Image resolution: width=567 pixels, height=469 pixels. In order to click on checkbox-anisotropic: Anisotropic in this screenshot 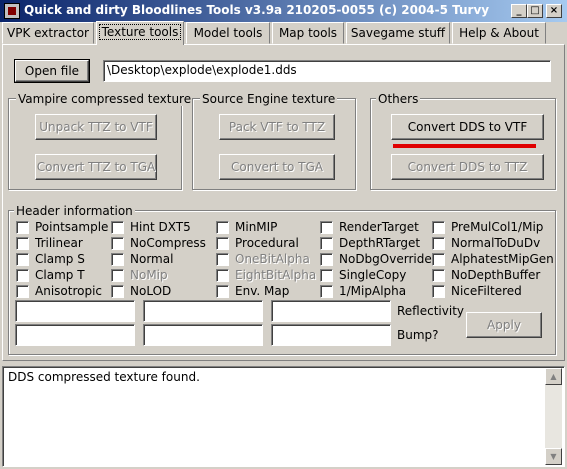, I will do `click(59, 291)`.